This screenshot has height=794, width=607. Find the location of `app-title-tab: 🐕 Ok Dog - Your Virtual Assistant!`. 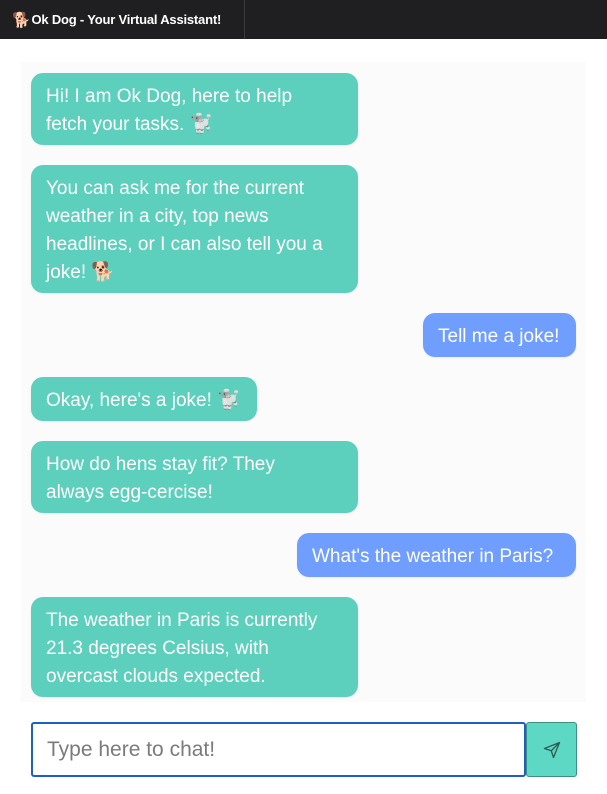

app-title-tab: 🐕 Ok Dog - Your Virtual Assistant! is located at coordinates (122, 19).